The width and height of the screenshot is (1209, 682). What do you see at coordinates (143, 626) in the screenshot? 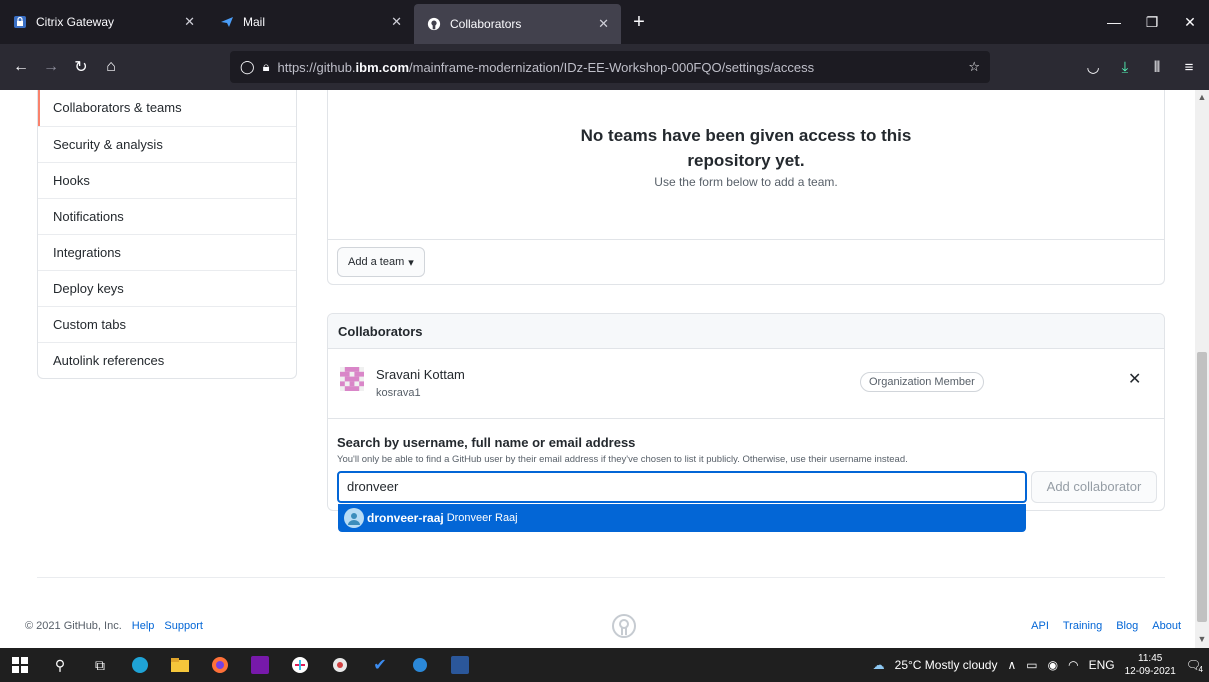
I see `footer-link-help: Help` at bounding box center [143, 626].